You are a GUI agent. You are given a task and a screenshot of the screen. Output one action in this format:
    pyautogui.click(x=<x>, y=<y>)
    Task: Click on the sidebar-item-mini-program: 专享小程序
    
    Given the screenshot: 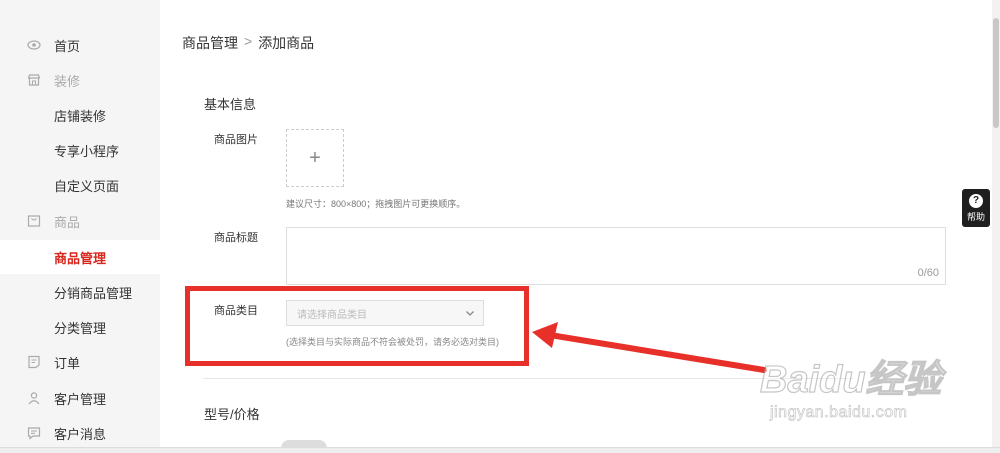 What is the action you would take?
    pyautogui.click(x=80, y=150)
    